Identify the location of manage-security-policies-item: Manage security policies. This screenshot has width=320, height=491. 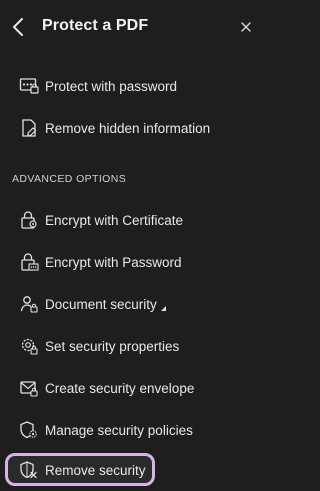
(127, 430).